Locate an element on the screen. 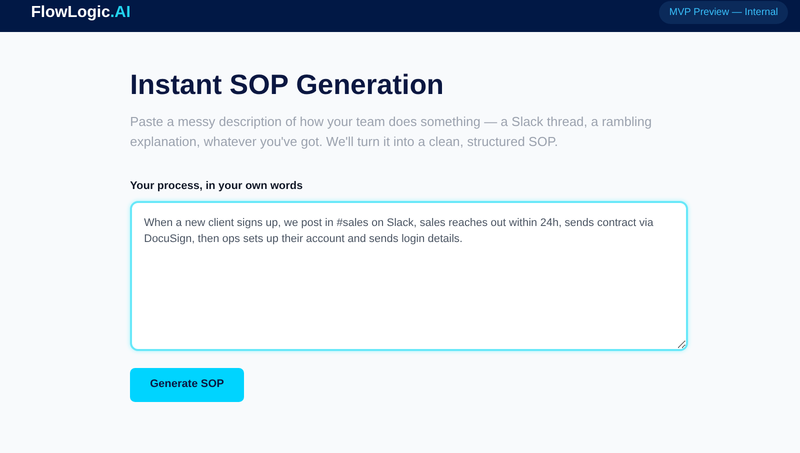 This screenshot has height=453, width=800. page-description: Paste a messy description of how your team does something — a Slack thread, a rambling explanation, whatever you've got. We'll turn it into a clean, structured SOP. is located at coordinates (391, 132).